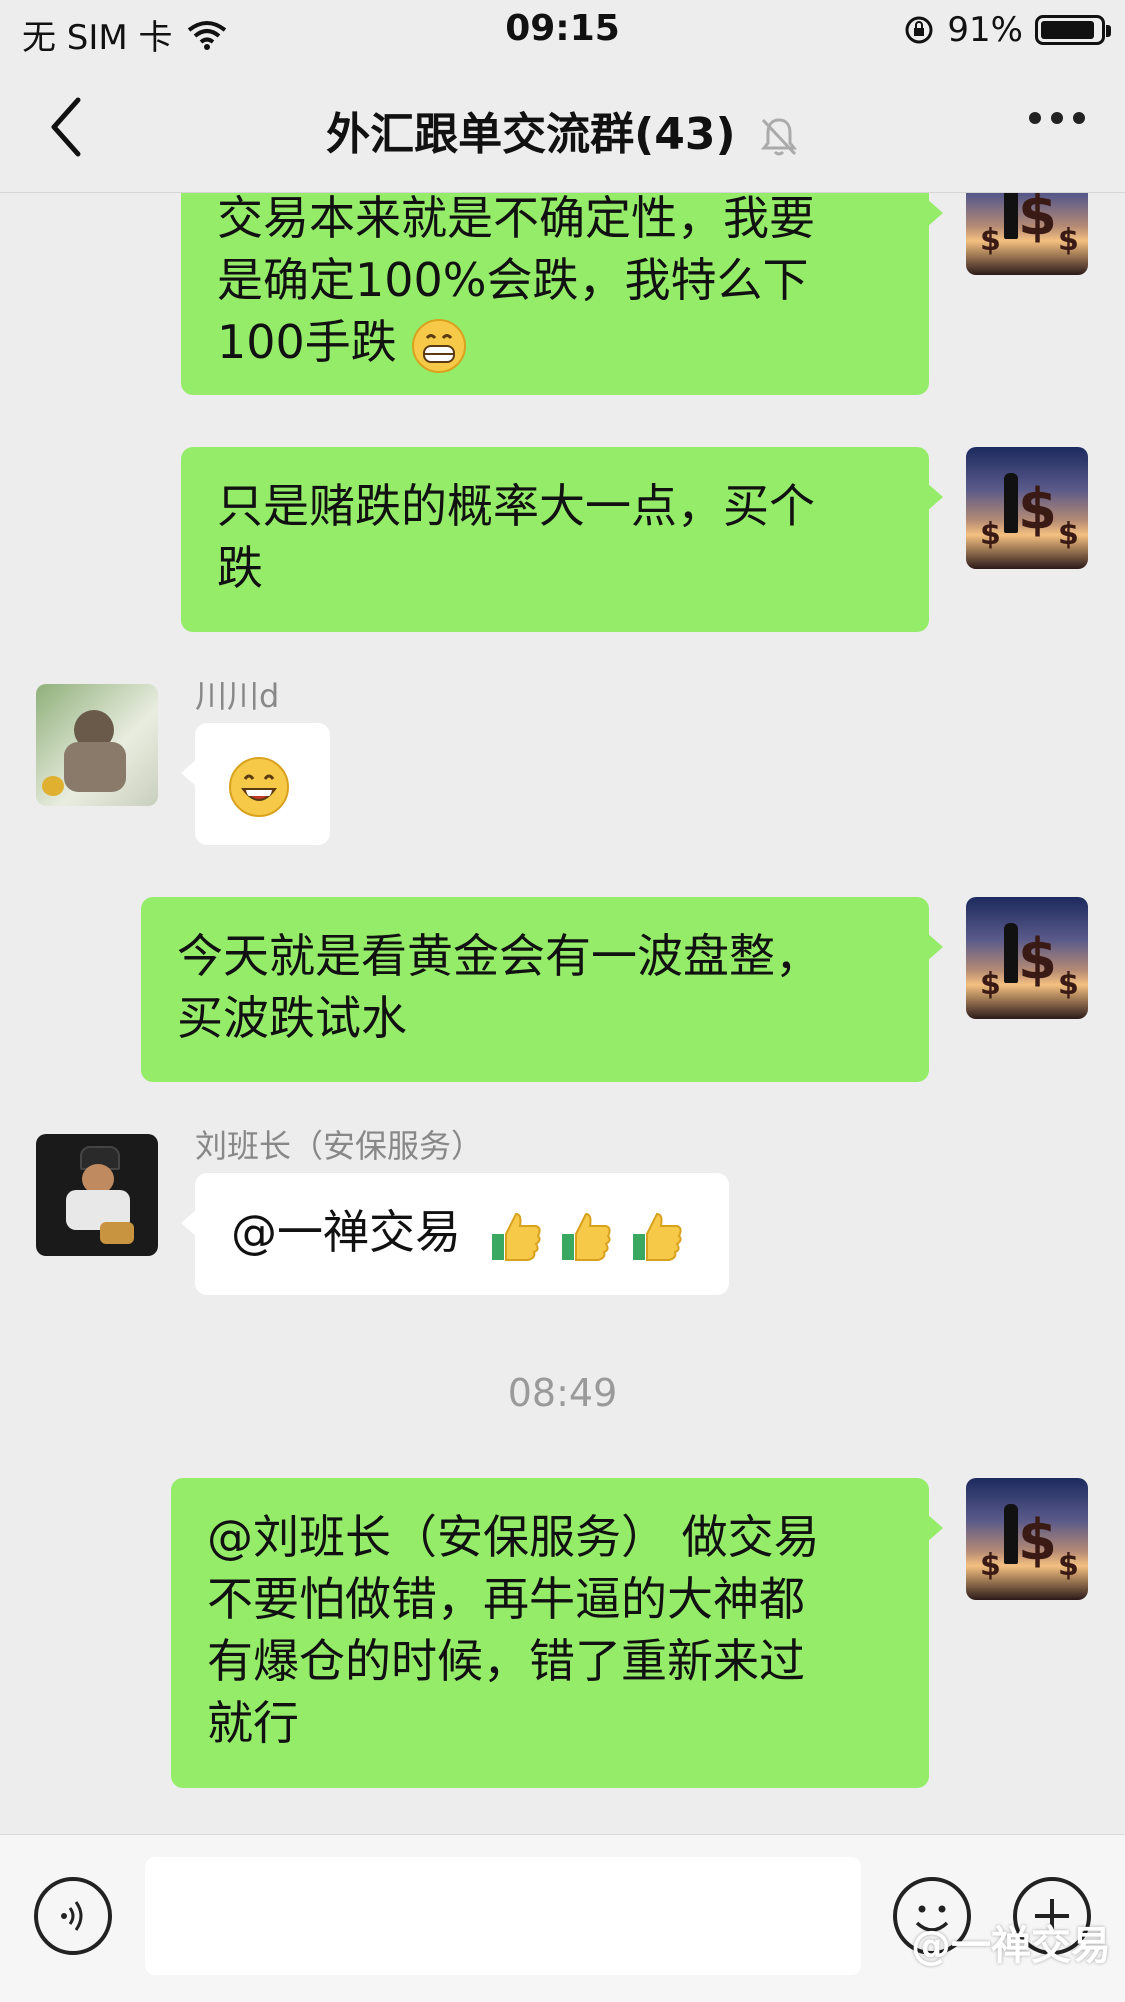 The width and height of the screenshot is (1125, 2002). I want to click on message-line: 不要怕做错，再牛逼的大神都, so click(506, 1599).